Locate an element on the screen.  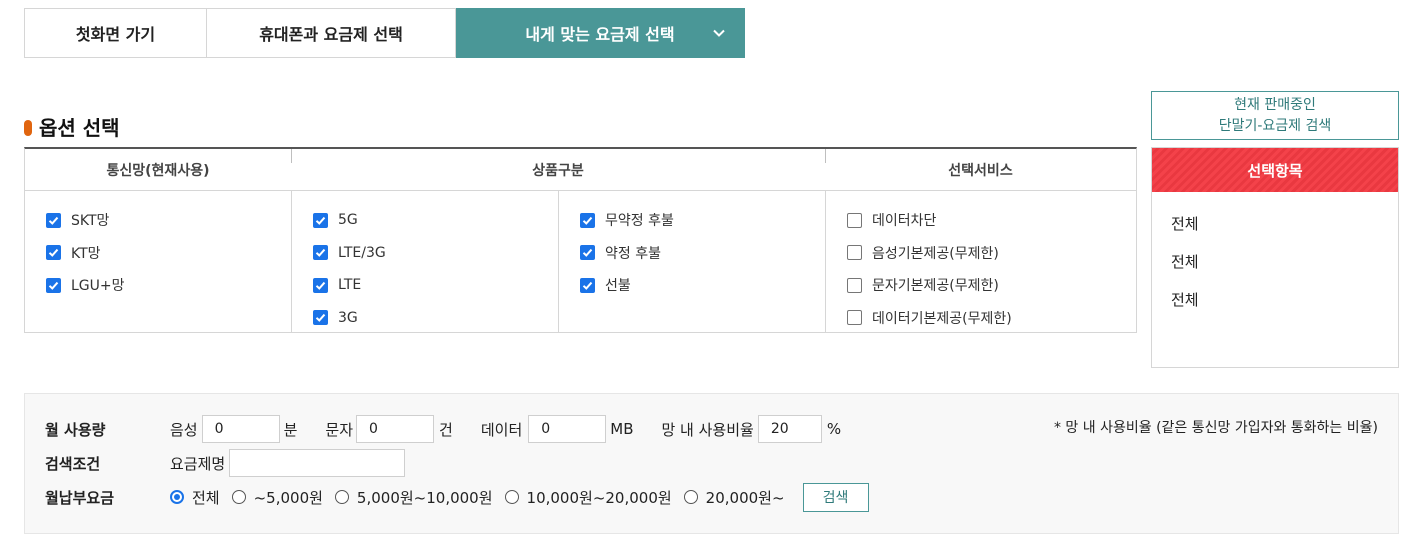
option-checkbox-row: 5G is located at coordinates (435, 220).